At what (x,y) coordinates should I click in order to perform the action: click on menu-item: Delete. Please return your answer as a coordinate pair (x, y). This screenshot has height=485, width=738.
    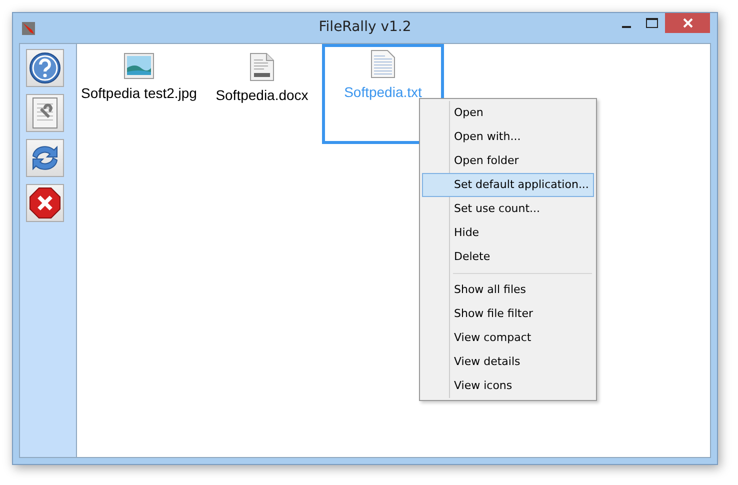
    Looking at the image, I should click on (508, 257).